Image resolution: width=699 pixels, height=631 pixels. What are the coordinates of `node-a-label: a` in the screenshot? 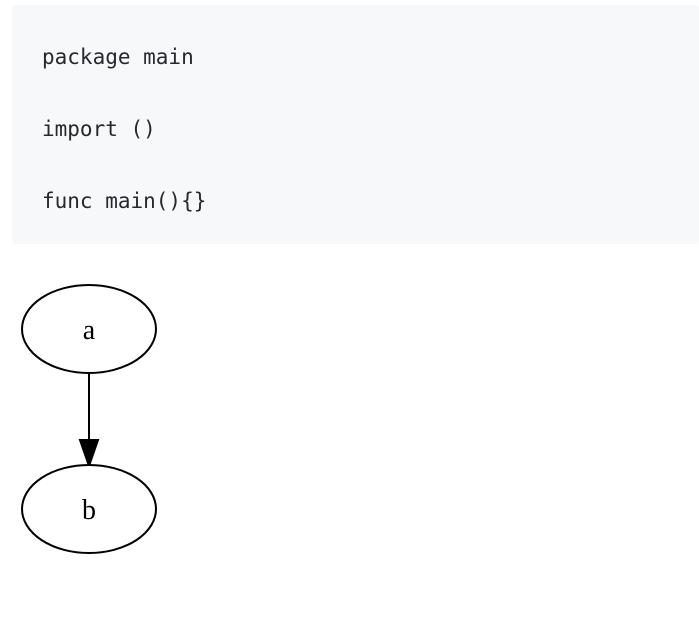 It's located at (89, 330).